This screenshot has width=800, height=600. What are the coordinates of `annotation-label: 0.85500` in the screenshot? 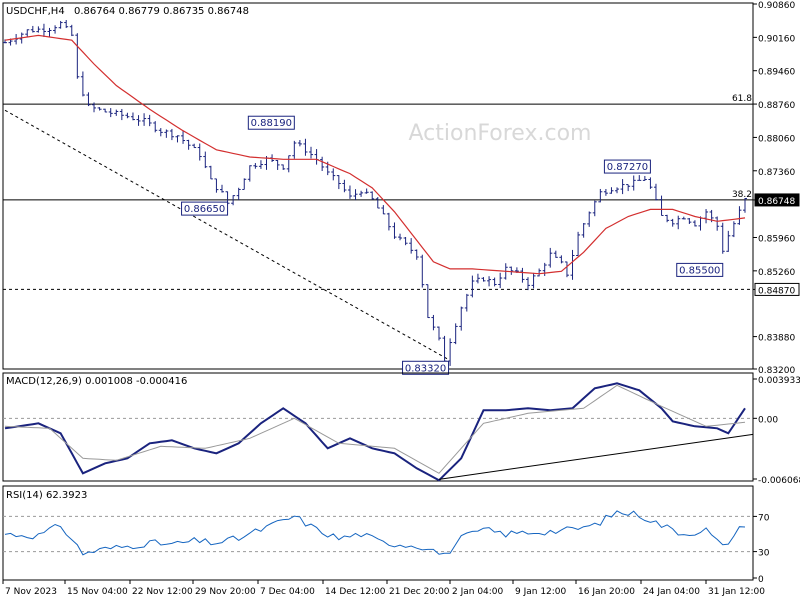 It's located at (699, 270).